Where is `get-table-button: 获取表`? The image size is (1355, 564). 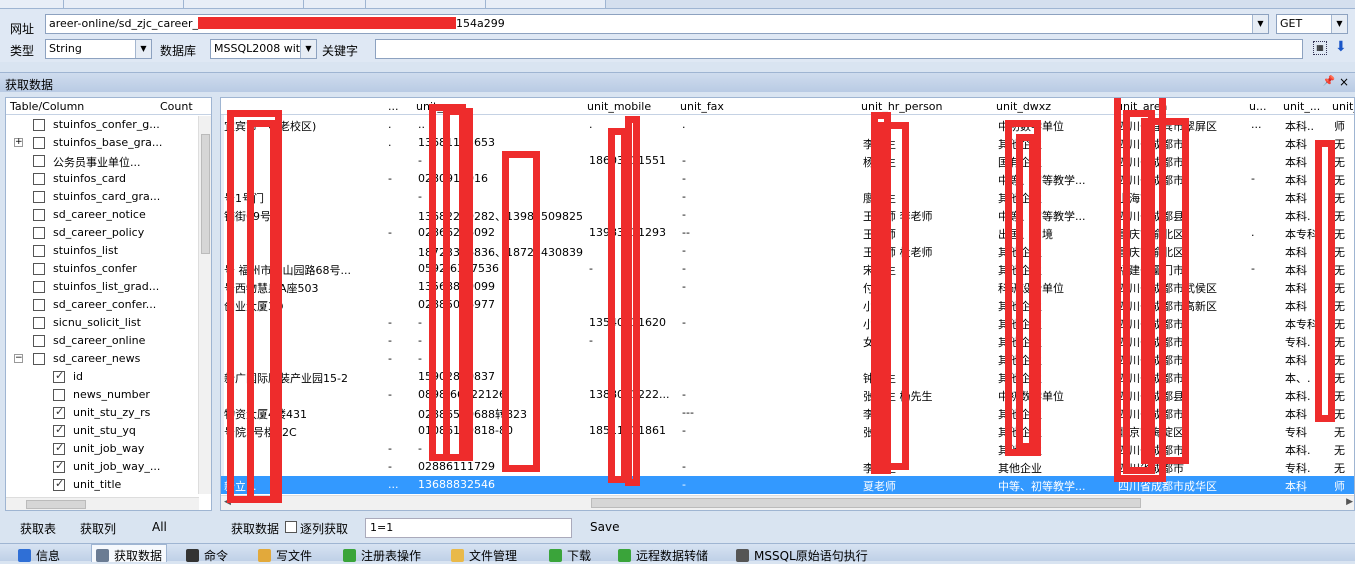 get-table-button: 获取表 is located at coordinates (38, 528).